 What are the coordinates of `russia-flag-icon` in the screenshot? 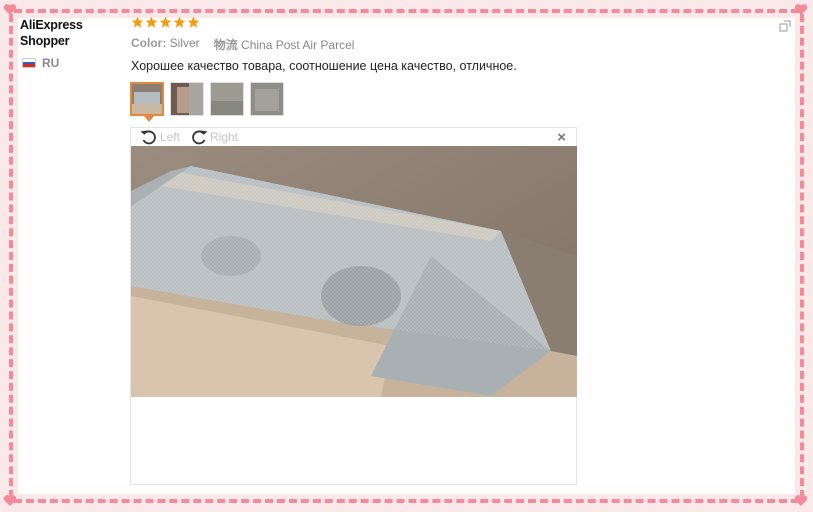 It's located at (29, 63).